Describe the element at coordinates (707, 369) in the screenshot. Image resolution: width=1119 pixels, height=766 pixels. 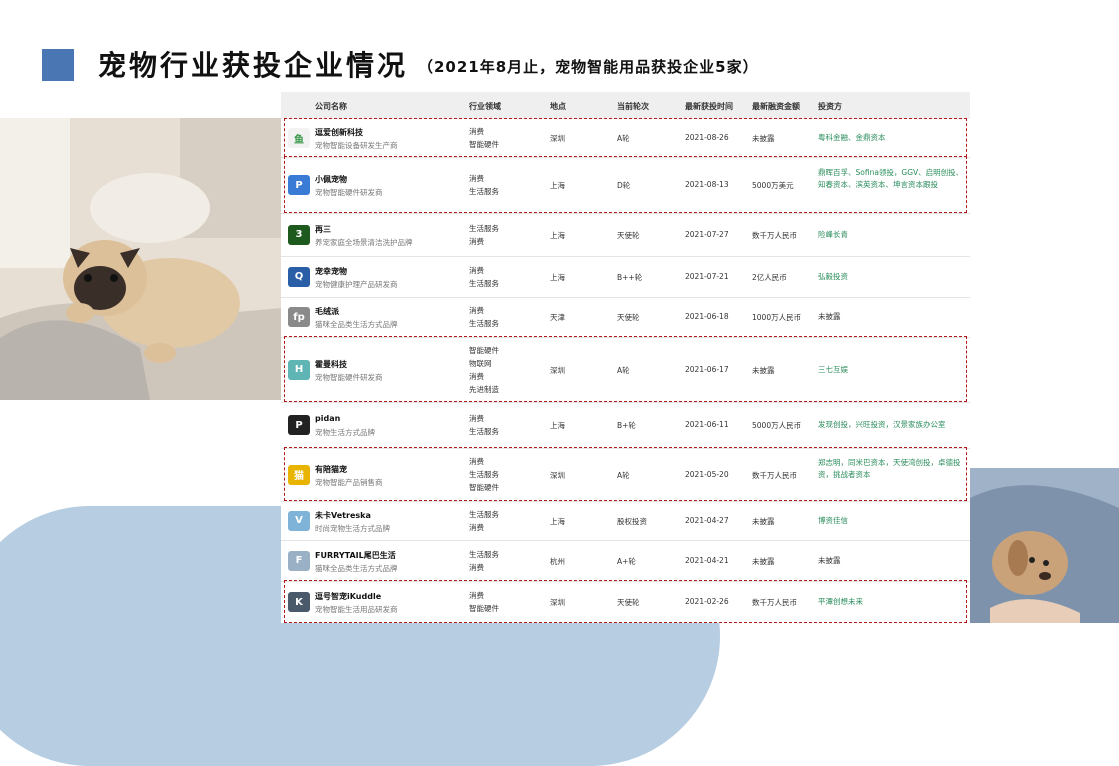
I see `cell-date: 2021-06-17` at that location.